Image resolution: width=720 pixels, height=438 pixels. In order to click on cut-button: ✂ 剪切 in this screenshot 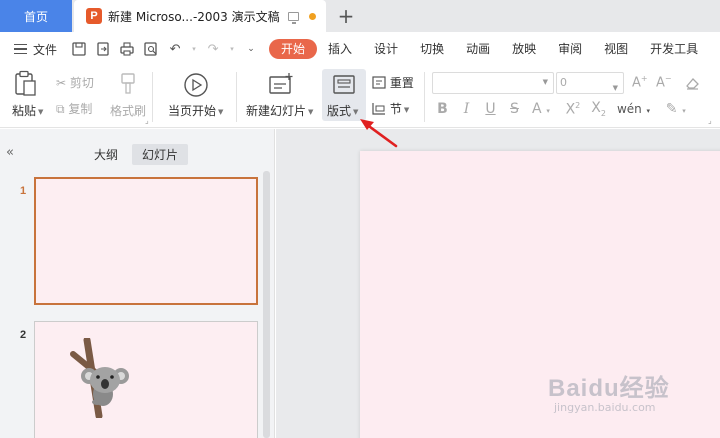, I will do `click(75, 83)`.